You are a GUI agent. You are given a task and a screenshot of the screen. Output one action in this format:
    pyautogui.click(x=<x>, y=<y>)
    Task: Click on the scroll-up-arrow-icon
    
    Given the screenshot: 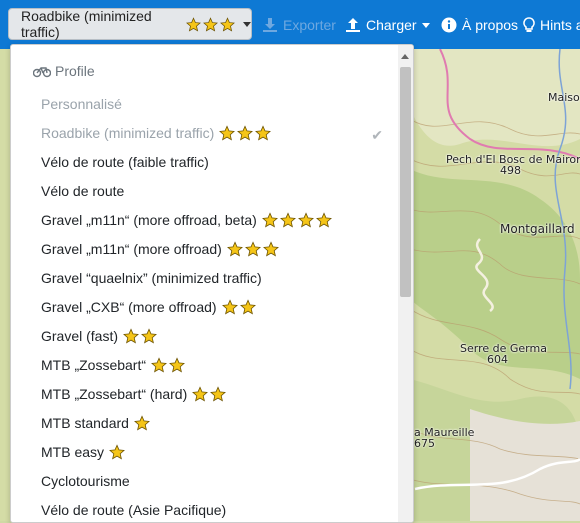 What is the action you would take?
    pyautogui.click(x=405, y=56)
    